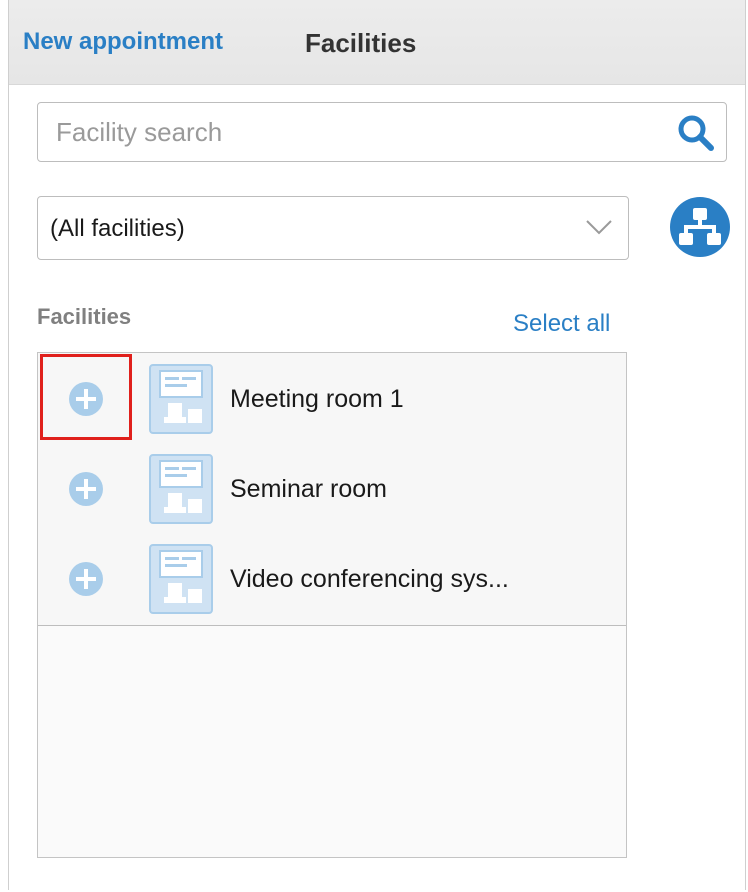 The width and height of the screenshot is (748, 892). I want to click on facility-group-select: (All facilities), so click(333, 228).